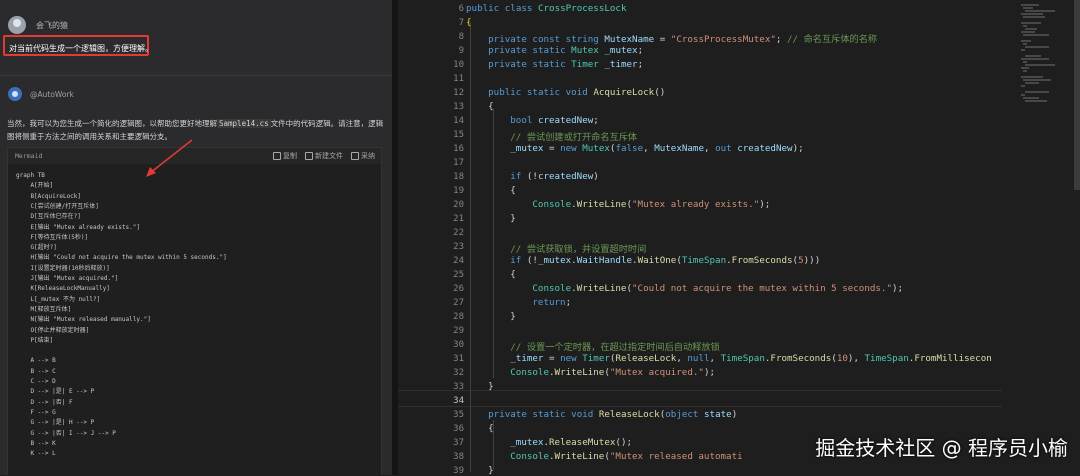 Image resolution: width=1080 pixels, height=476 pixels. Describe the element at coordinates (554, 64) in the screenshot. I see `code-line: private static Timer _timer;` at that location.